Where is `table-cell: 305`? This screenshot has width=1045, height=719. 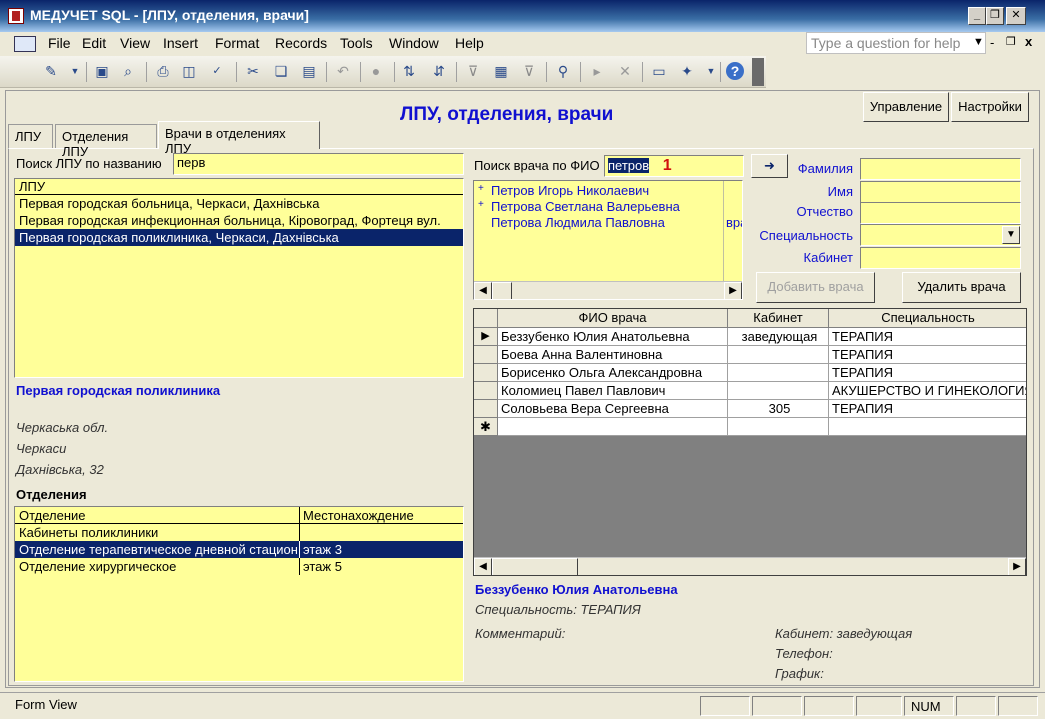
table-cell: 305 is located at coordinates (778, 409).